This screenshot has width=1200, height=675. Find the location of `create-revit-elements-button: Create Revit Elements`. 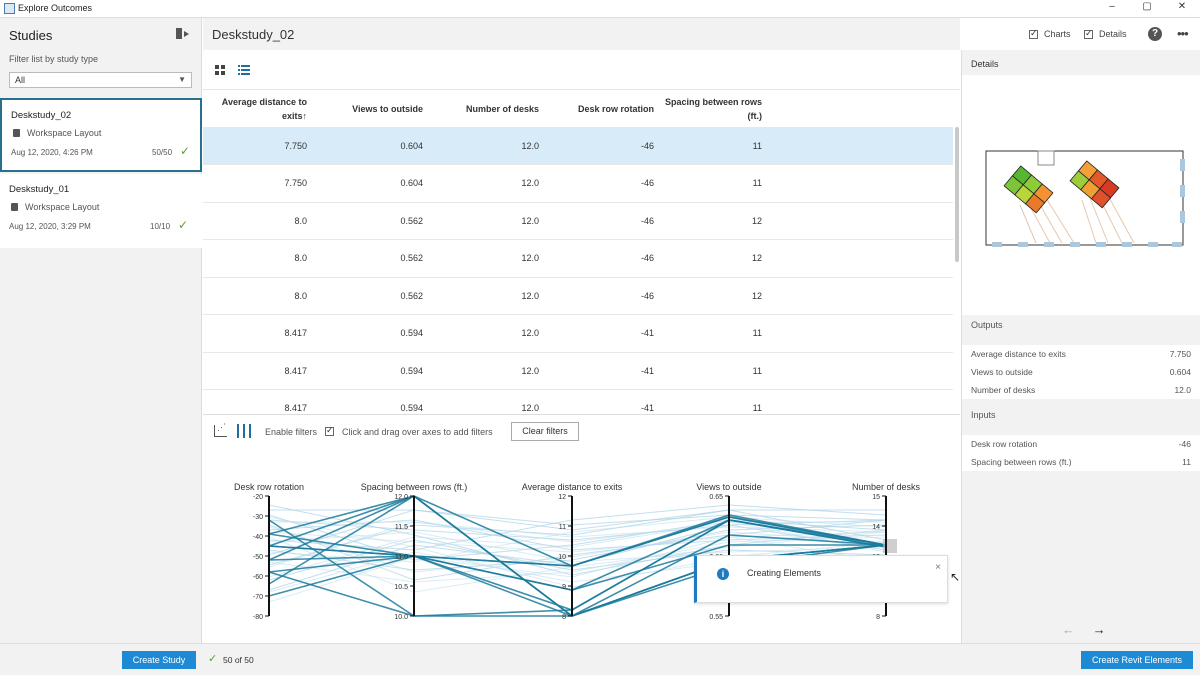

create-revit-elements-button: Create Revit Elements is located at coordinates (1137, 660).